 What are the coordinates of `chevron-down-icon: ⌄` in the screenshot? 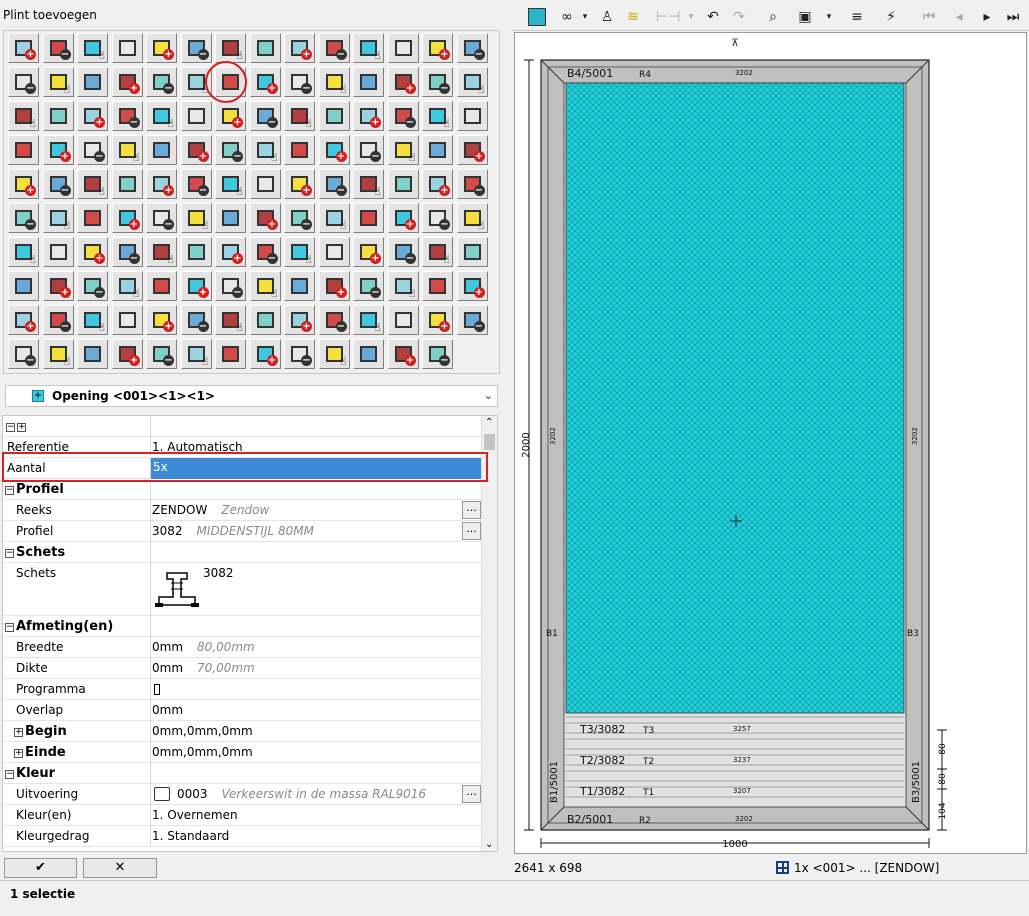 It's located at (488, 395).